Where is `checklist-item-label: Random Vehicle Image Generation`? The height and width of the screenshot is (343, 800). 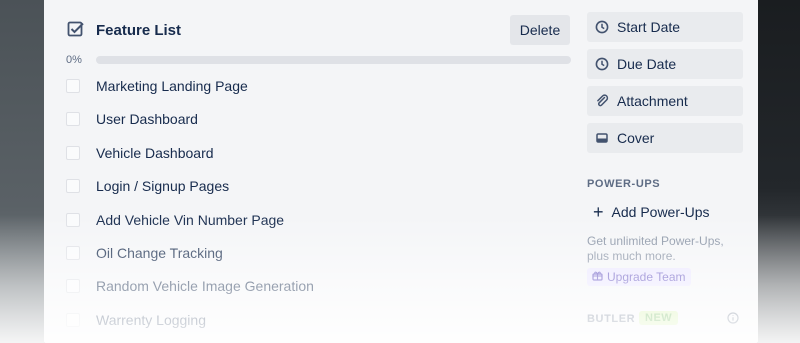
checklist-item-label: Random Vehicle Image Generation is located at coordinates (205, 286).